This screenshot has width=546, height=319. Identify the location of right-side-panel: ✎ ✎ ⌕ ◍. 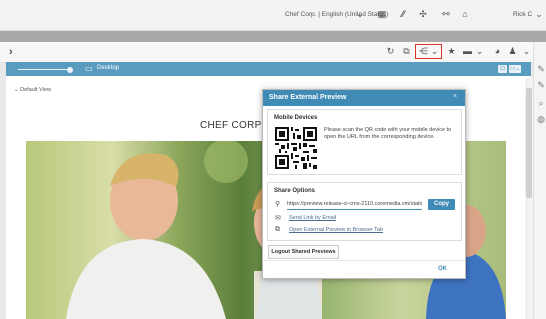
(539, 180).